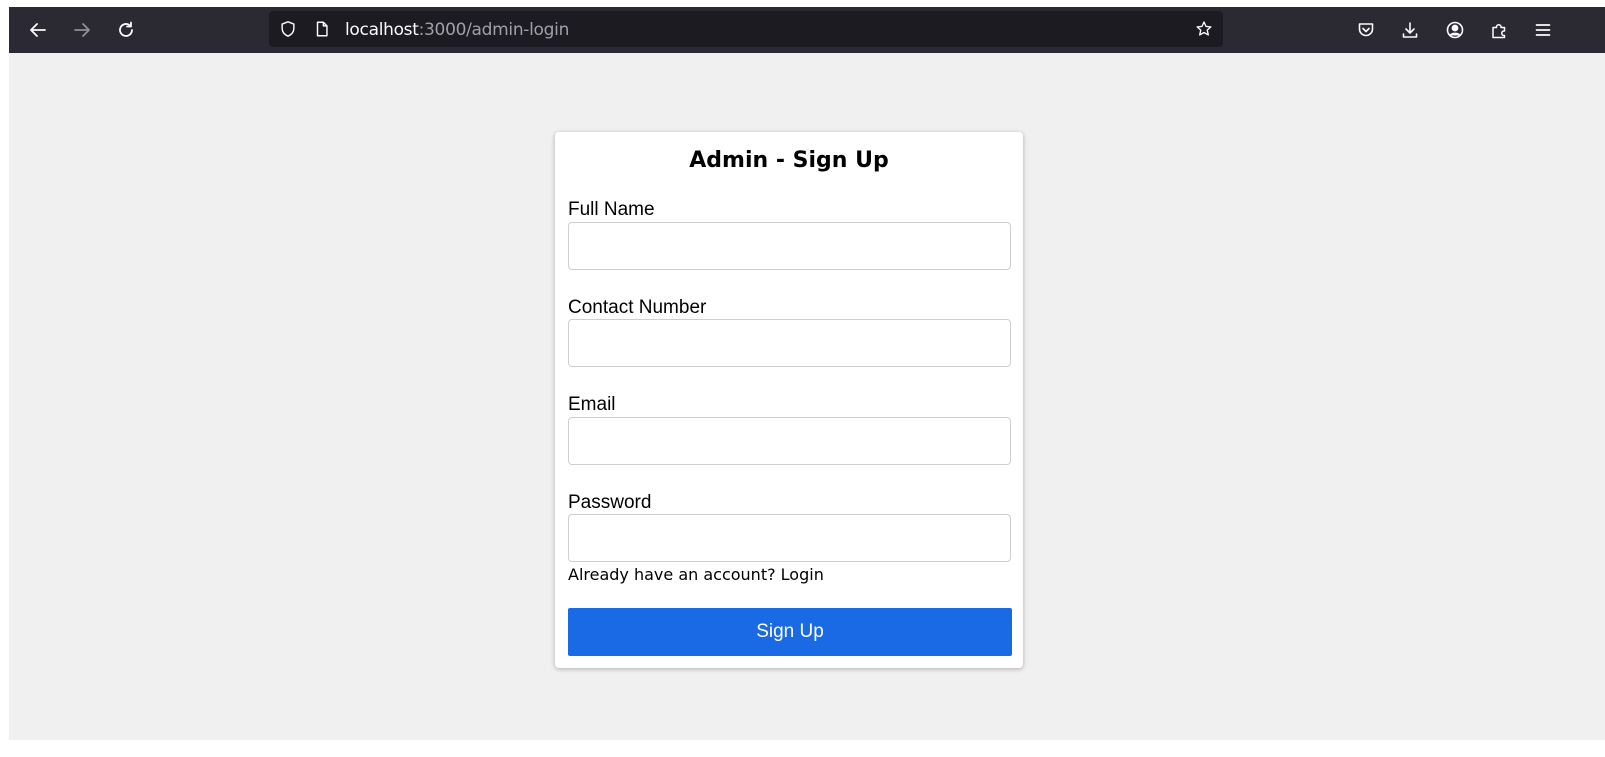 This screenshot has width=1605, height=757. I want to click on forward-arrow-icon, so click(82, 30).